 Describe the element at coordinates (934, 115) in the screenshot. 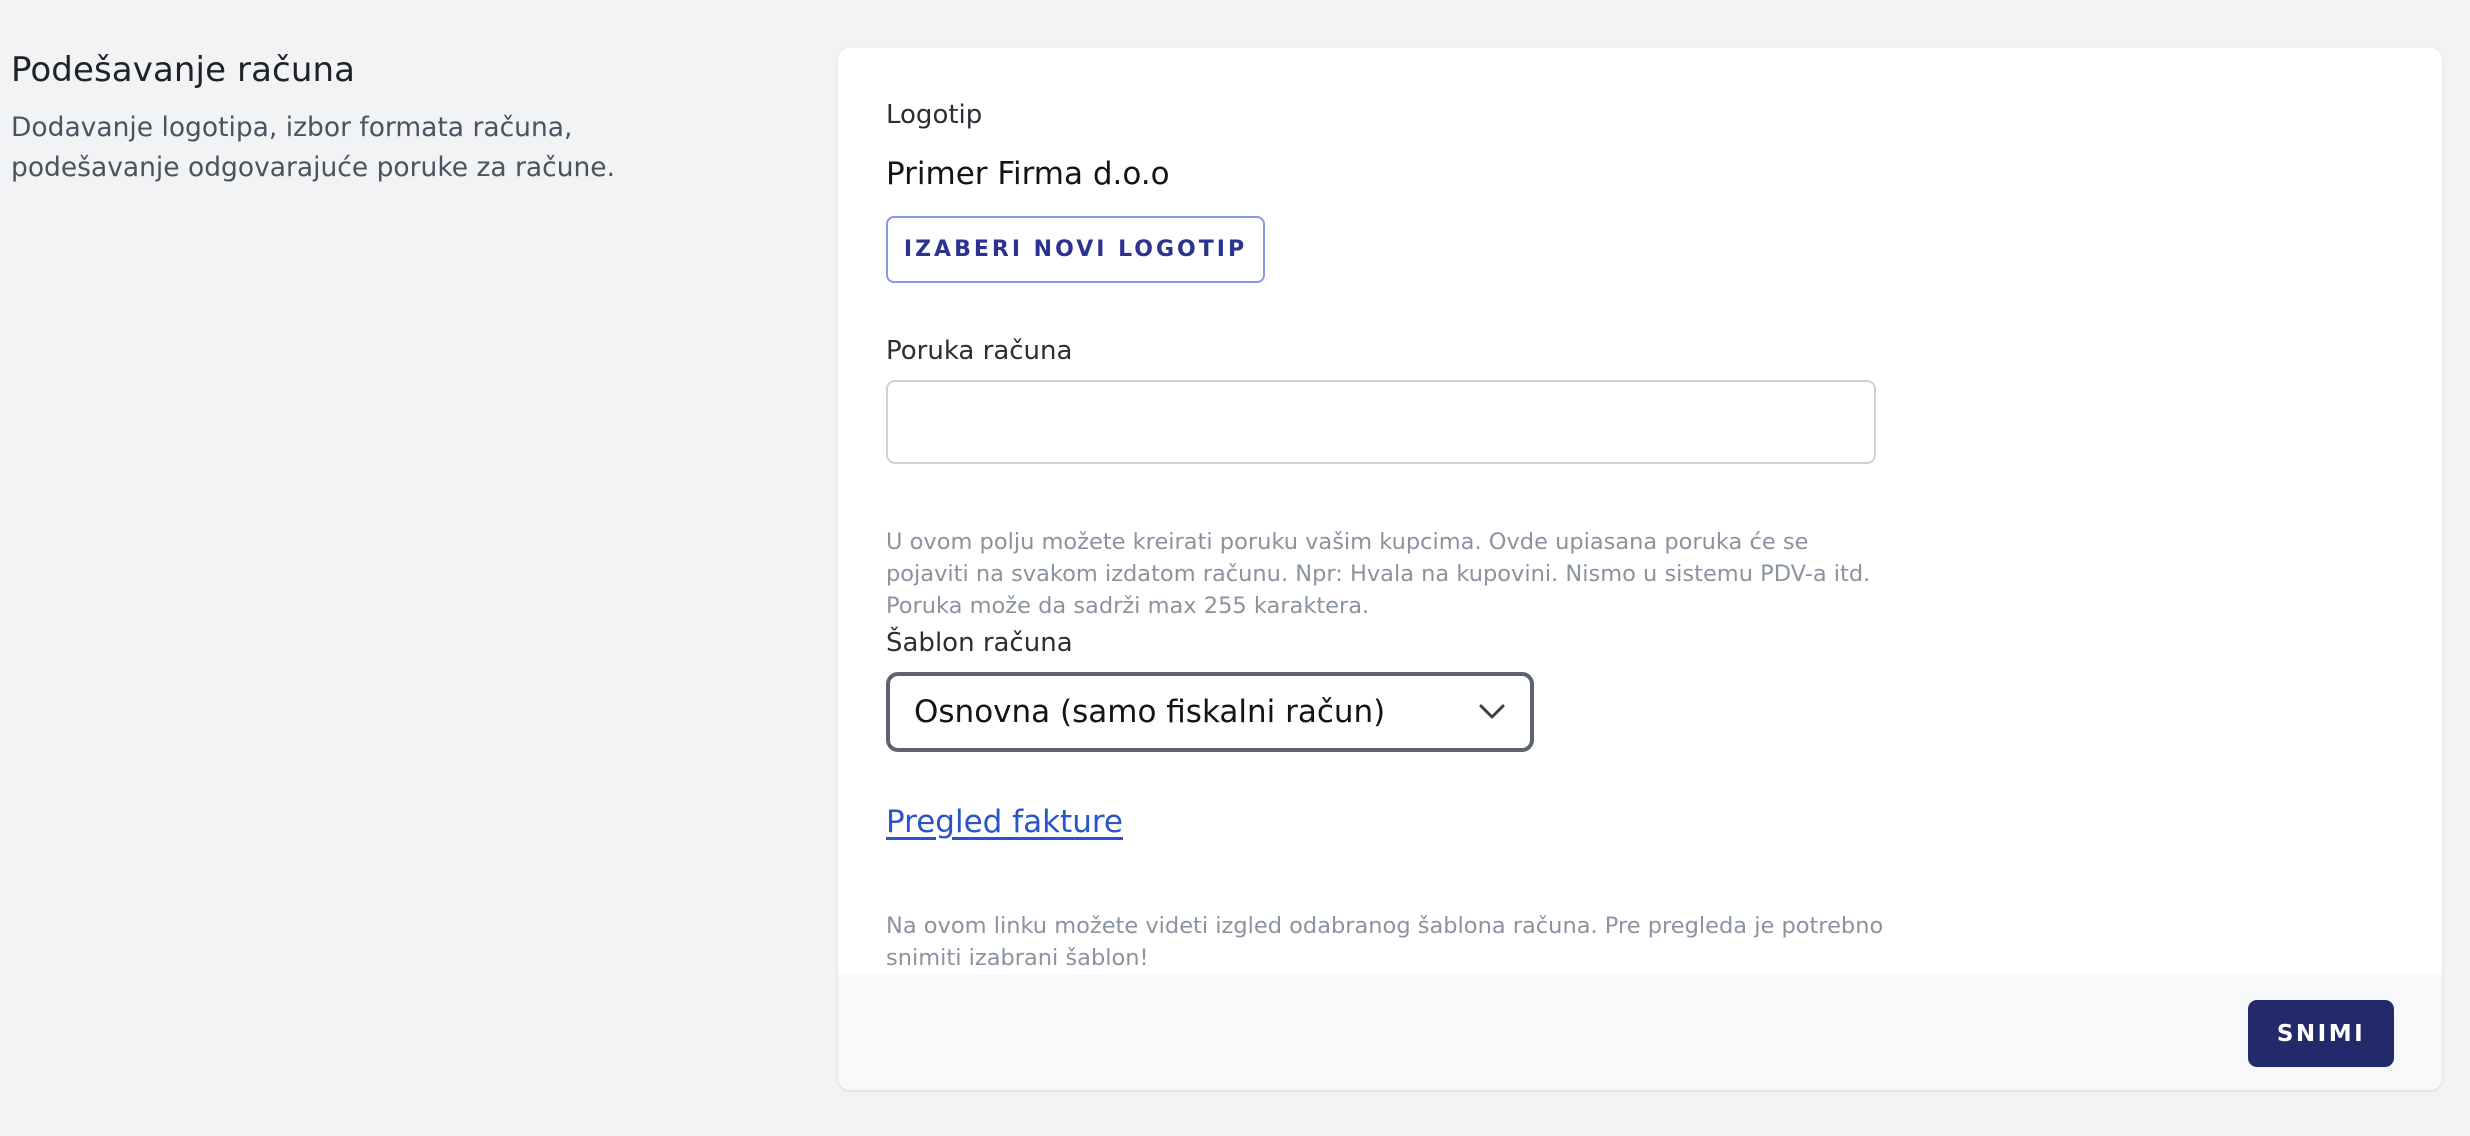

I see `logo-label: Logotip` at that location.